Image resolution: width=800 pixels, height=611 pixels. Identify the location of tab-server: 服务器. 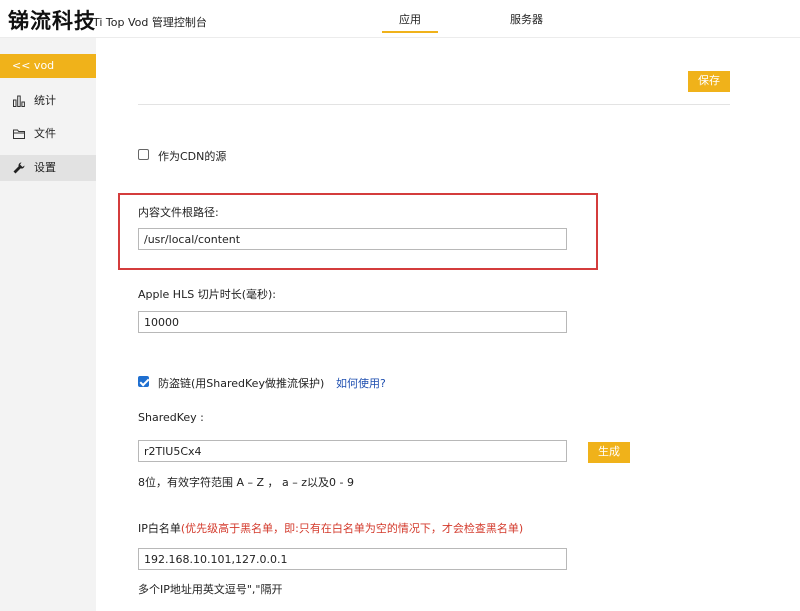
(526, 19).